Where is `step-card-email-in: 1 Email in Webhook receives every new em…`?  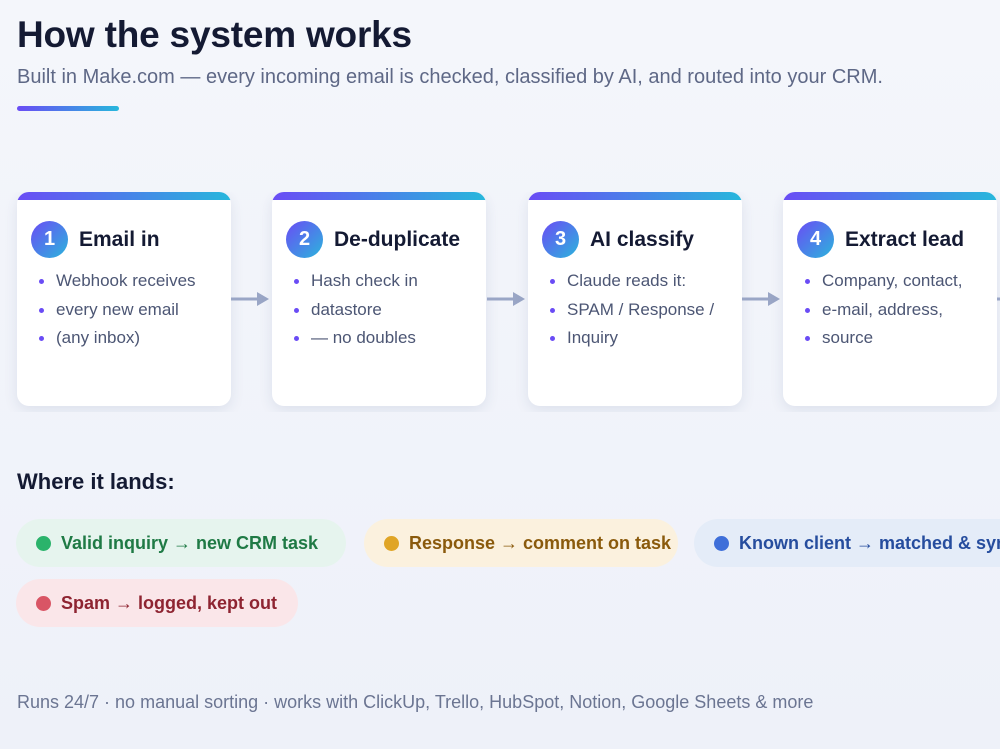
step-card-email-in: 1 Email in Webhook receives every new em… is located at coordinates (124, 299).